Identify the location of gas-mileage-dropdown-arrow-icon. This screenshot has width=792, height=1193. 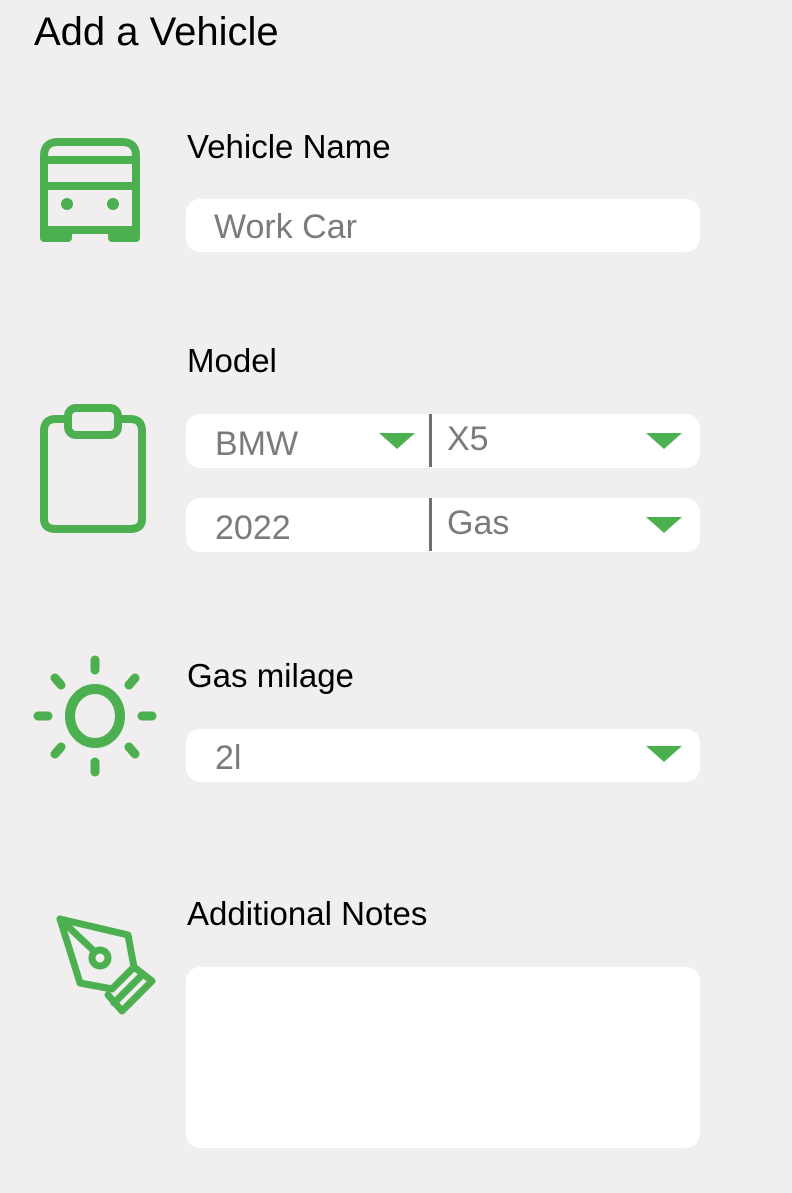
(664, 754).